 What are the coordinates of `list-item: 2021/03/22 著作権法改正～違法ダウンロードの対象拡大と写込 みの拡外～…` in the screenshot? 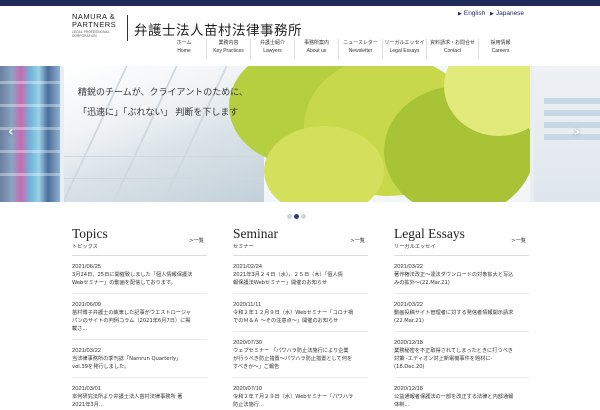 It's located at (461, 278).